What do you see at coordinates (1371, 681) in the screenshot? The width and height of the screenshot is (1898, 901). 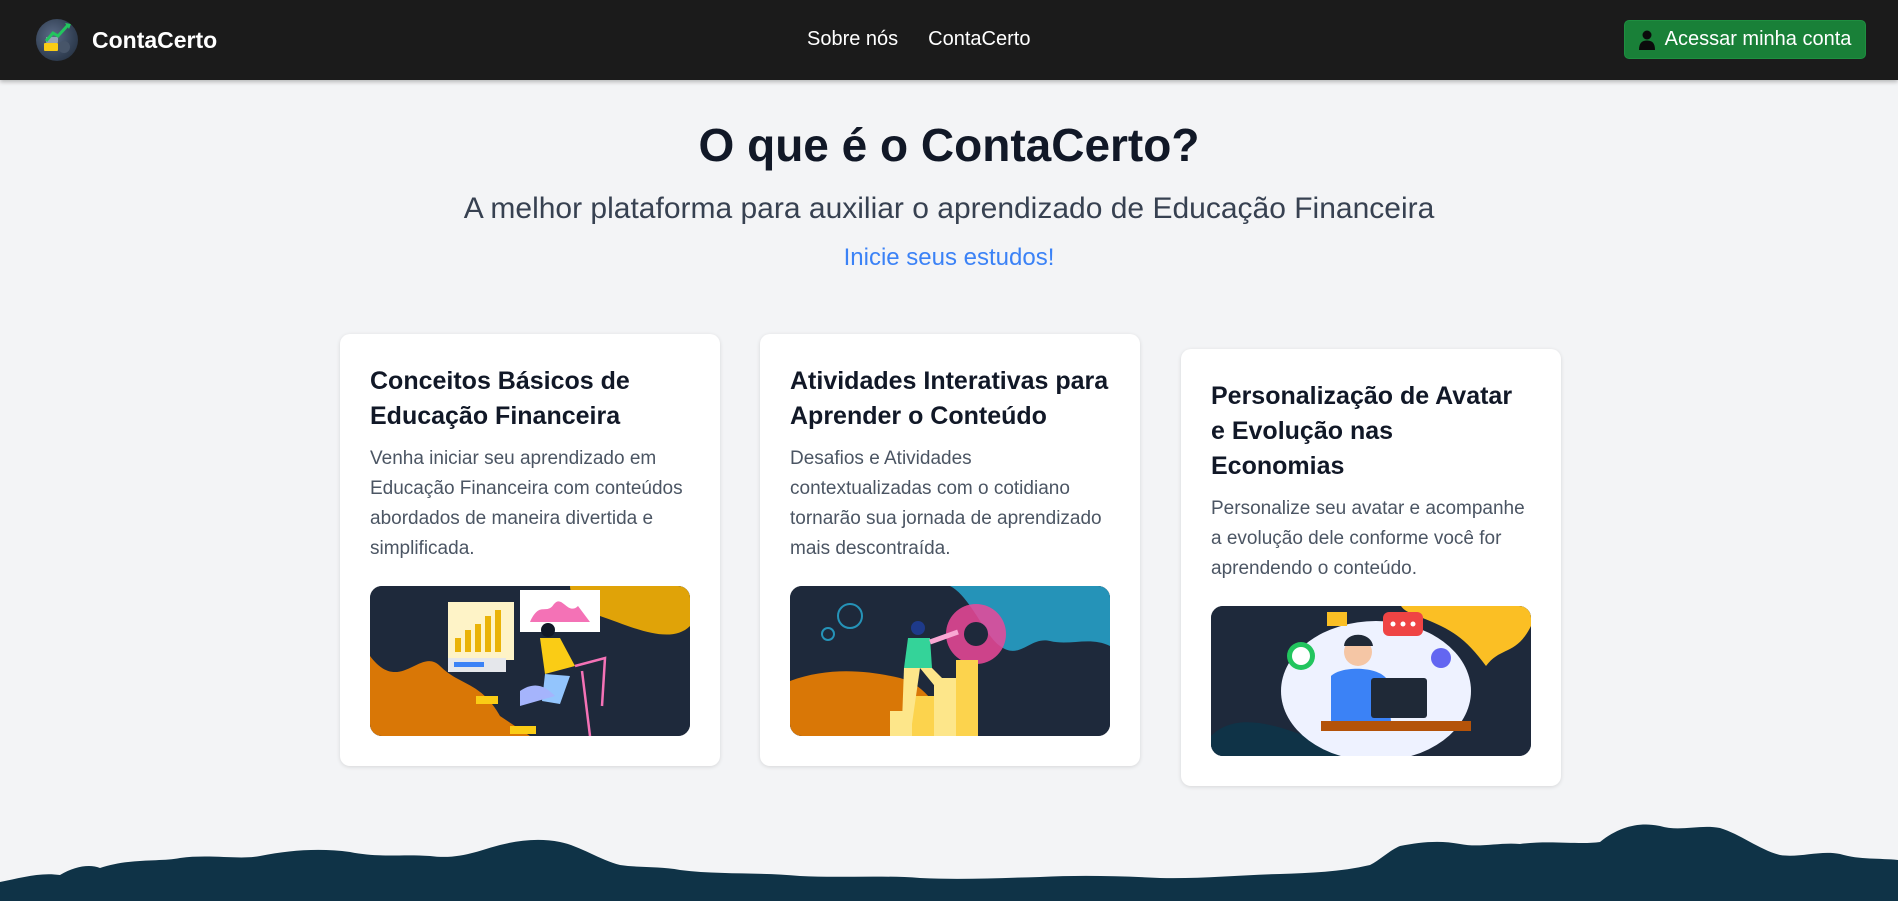 I see `support-agent-computer-illustration` at bounding box center [1371, 681].